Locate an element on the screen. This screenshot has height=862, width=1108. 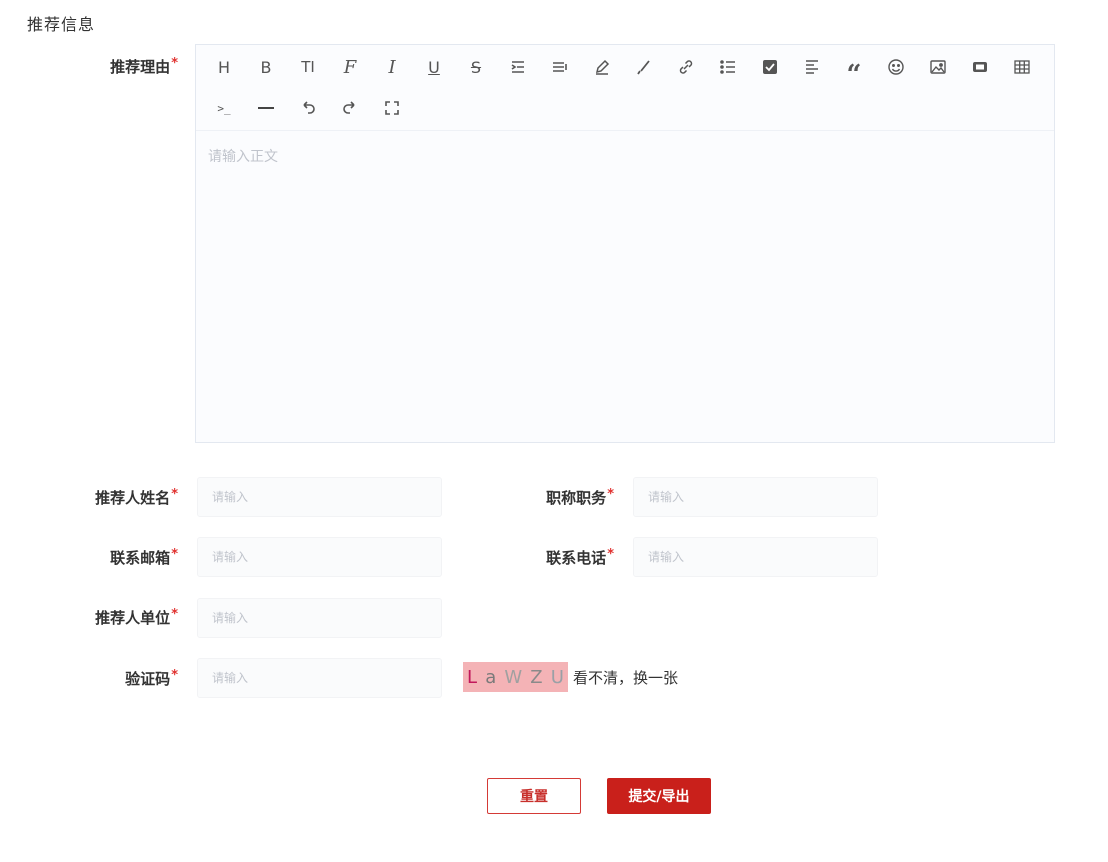
captcha-input is located at coordinates (319, 678).